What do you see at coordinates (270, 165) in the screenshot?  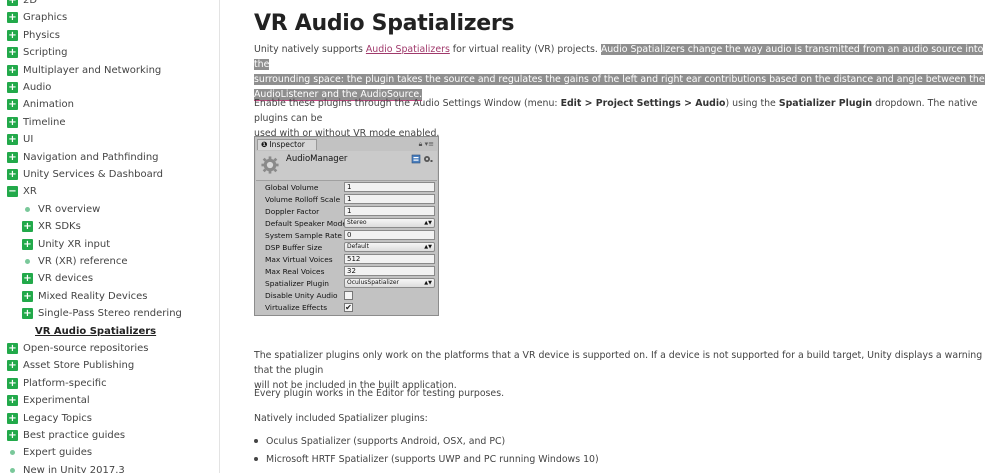 I see `gear-icon` at bounding box center [270, 165].